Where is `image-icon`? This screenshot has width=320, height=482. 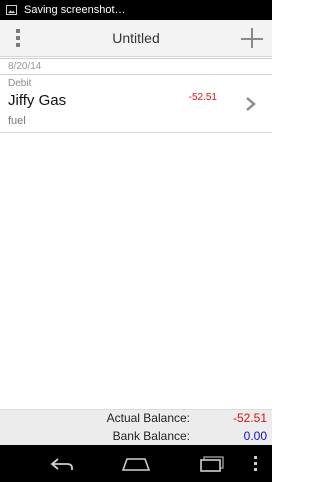 image-icon is located at coordinates (11, 10).